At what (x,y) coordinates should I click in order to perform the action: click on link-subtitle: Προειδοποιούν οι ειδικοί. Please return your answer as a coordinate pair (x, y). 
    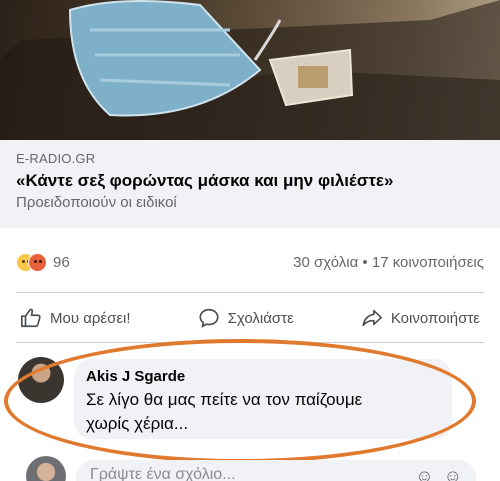
    Looking at the image, I should click on (96, 202).